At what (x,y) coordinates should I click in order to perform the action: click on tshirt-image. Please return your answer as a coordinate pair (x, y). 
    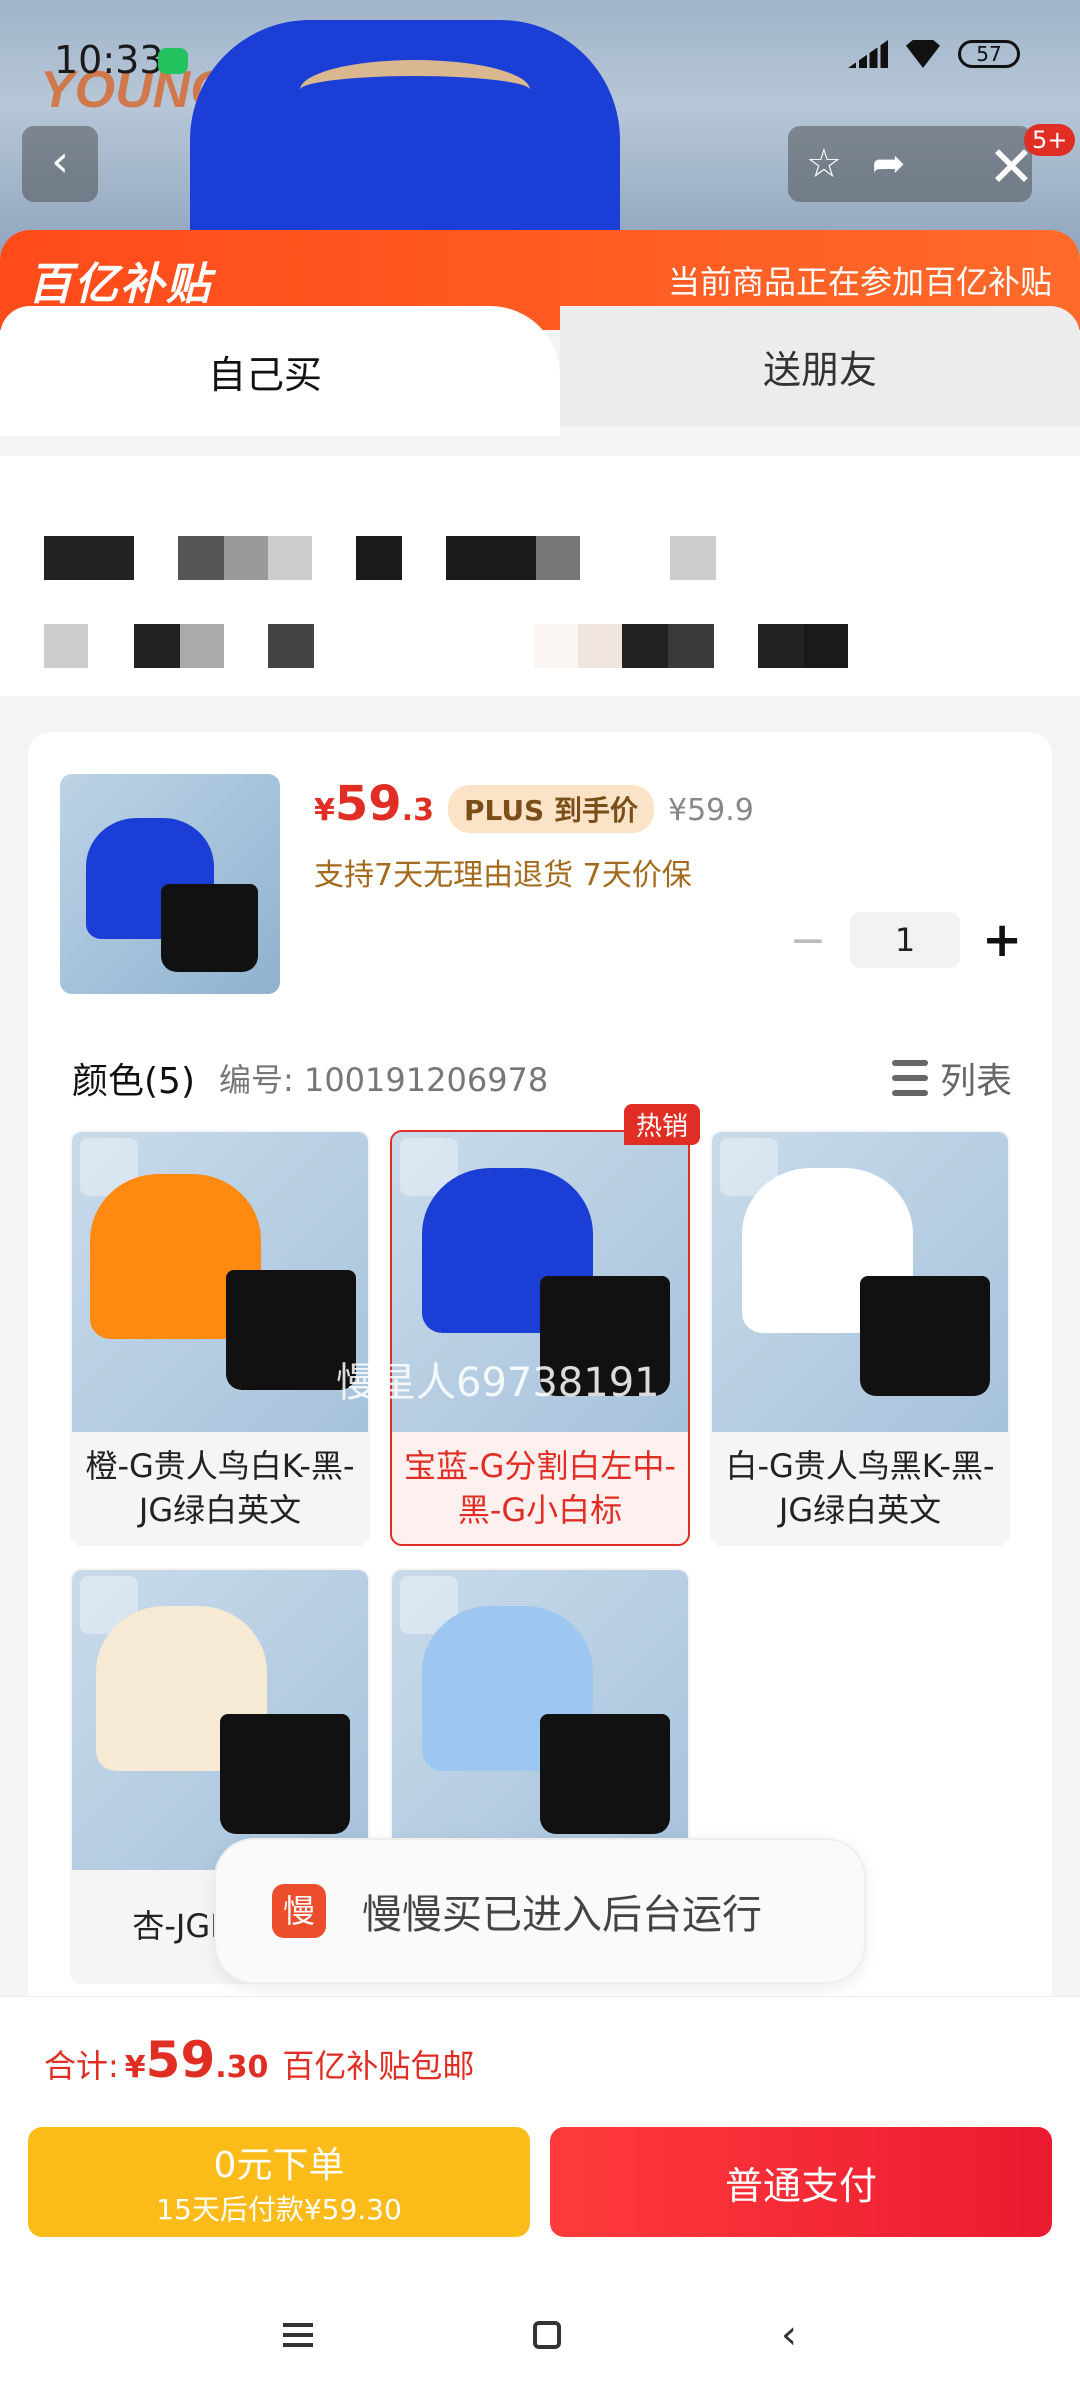
    Looking at the image, I should click on (405, 140).